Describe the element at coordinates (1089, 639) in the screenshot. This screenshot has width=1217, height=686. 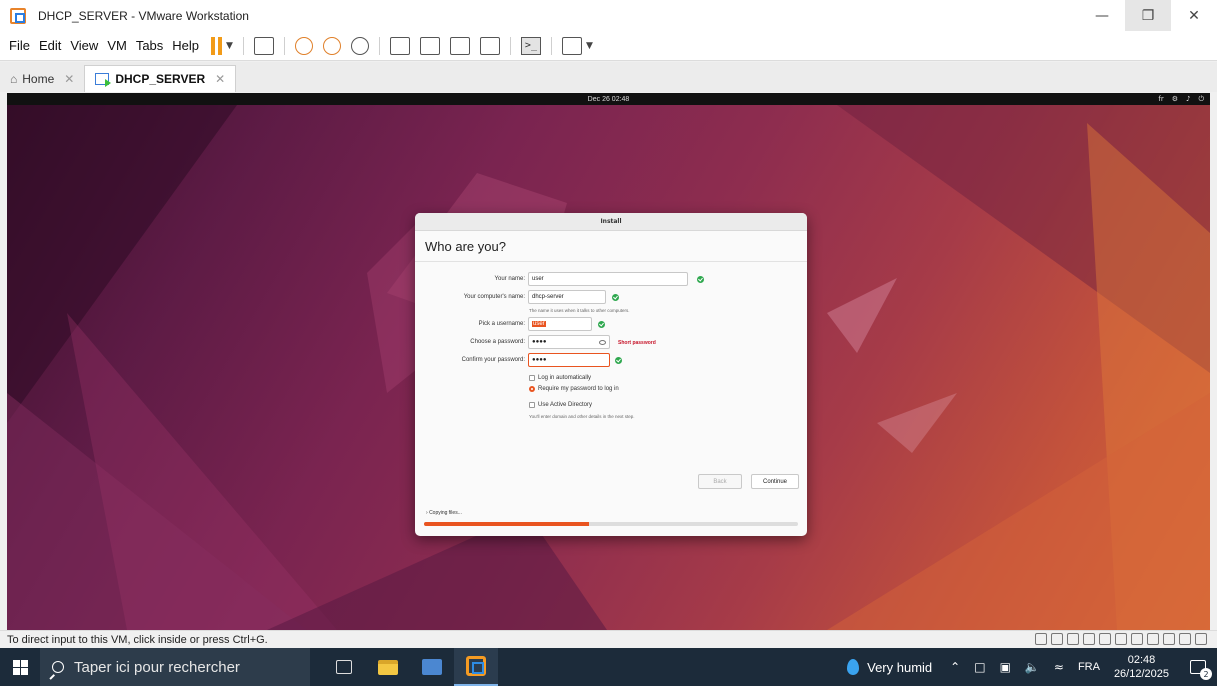
I see `floppy-icon` at that location.